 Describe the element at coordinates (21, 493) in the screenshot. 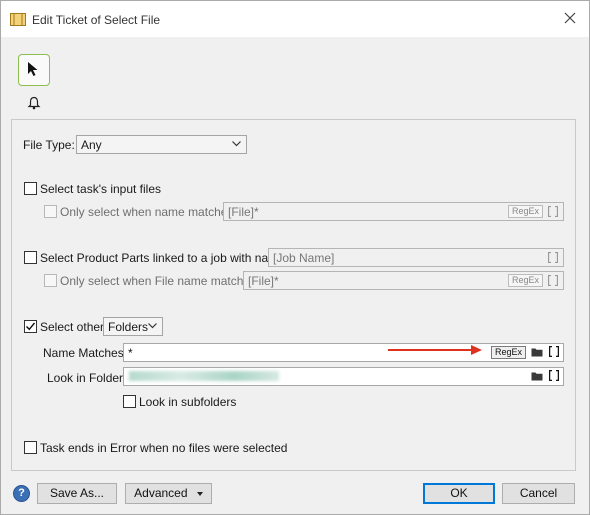

I see `help-icon: ?` at that location.